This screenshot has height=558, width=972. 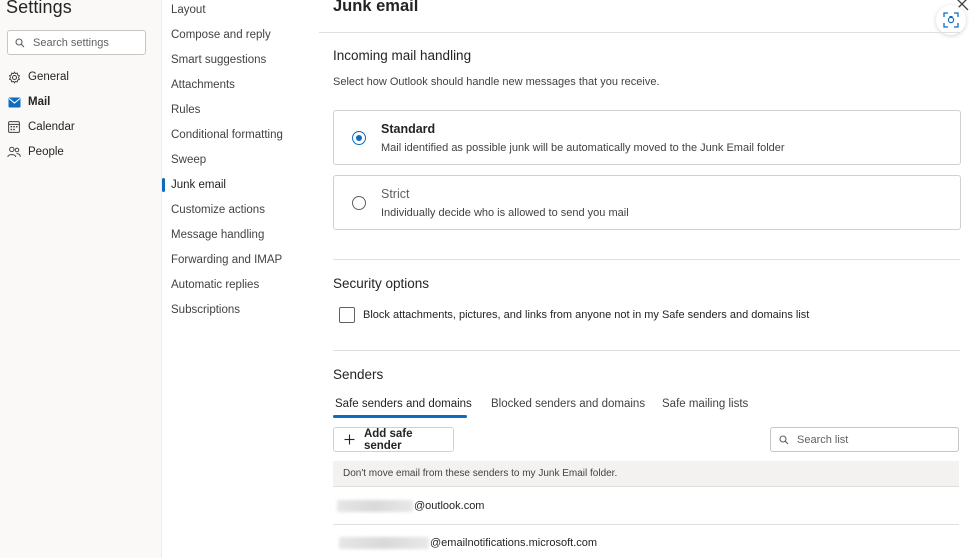 What do you see at coordinates (646, 541) in the screenshot?
I see `list-item: @emailnotifications.microsoft.com` at bounding box center [646, 541].